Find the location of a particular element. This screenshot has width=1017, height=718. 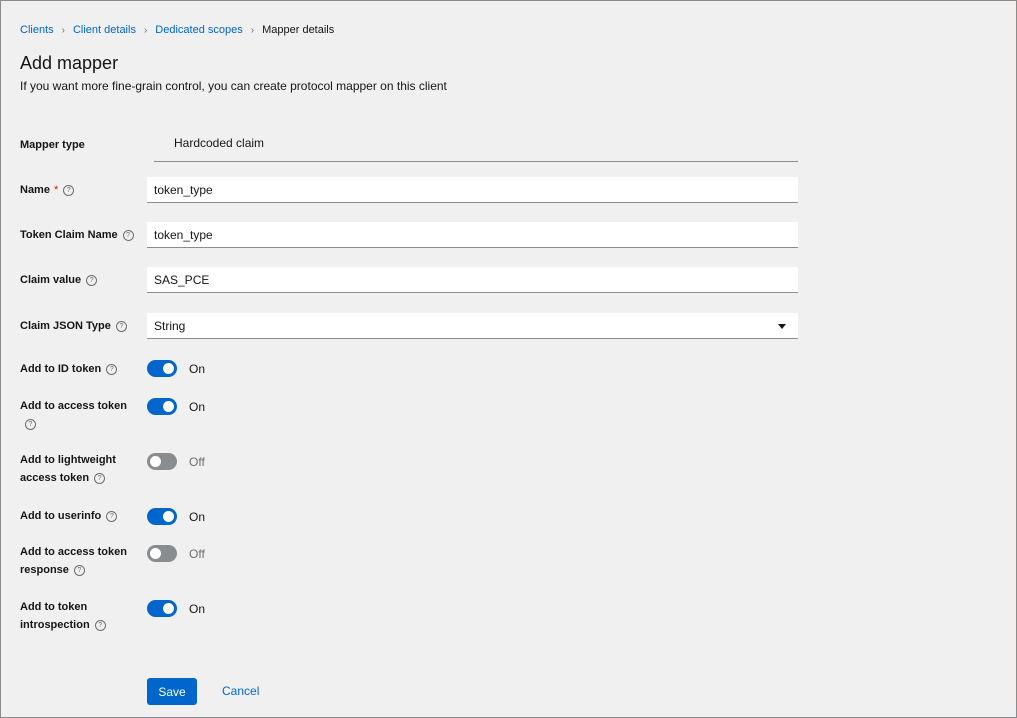

claim-json-type-select: String is located at coordinates (472, 326).